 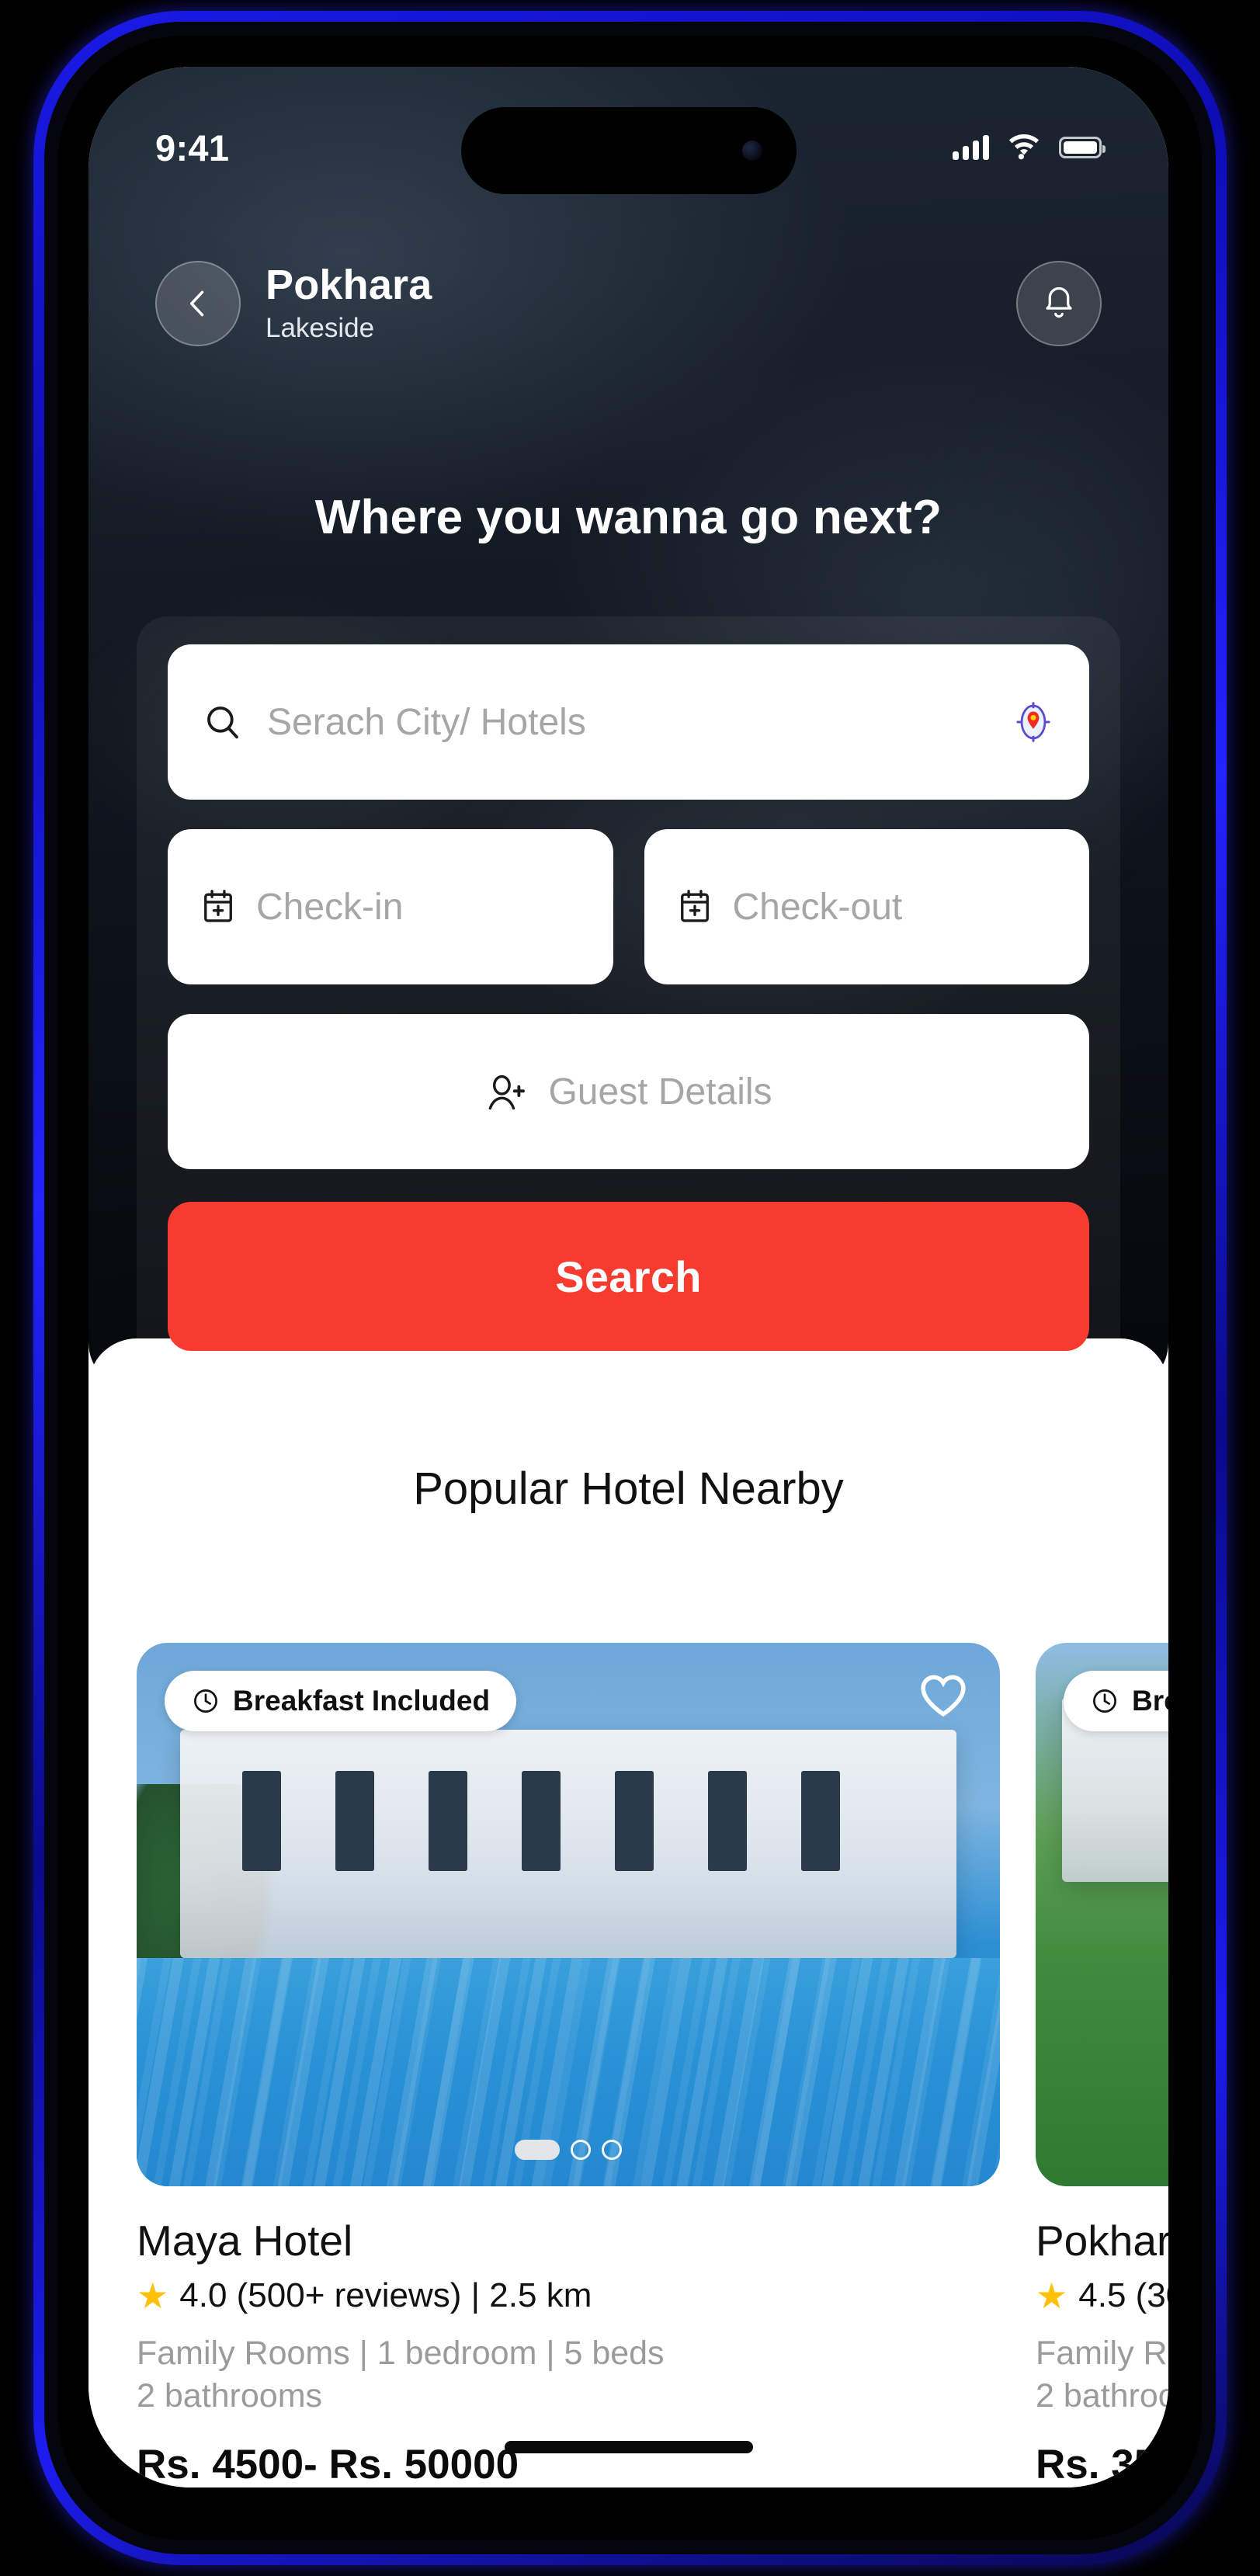 I want to click on carousel-dot-active, so click(x=537, y=2150).